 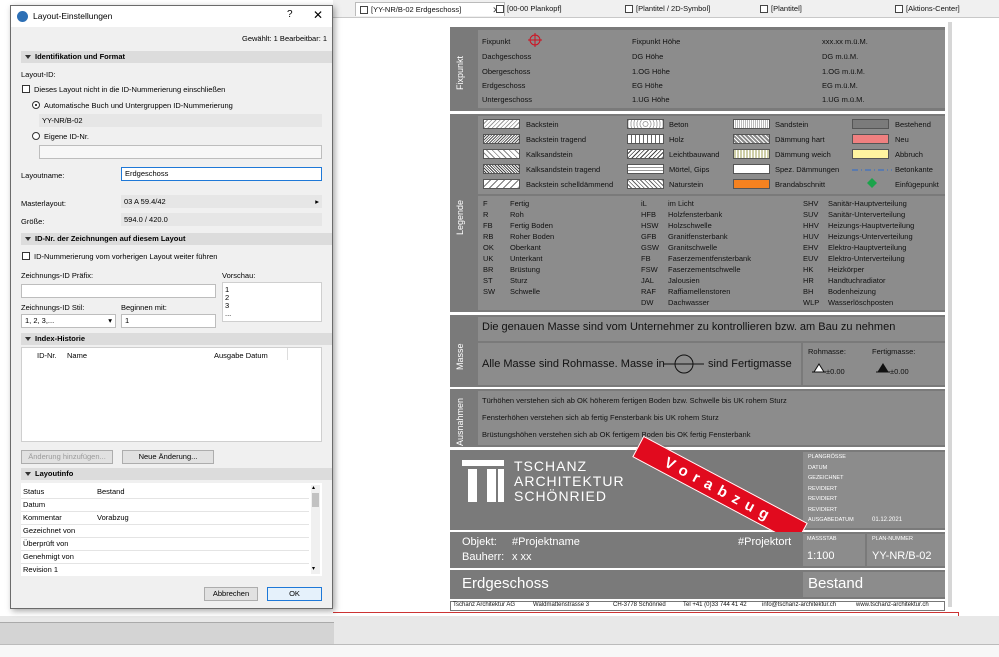 What do you see at coordinates (221, 174) in the screenshot?
I see `layoutname-input: Erdgeschoss` at bounding box center [221, 174].